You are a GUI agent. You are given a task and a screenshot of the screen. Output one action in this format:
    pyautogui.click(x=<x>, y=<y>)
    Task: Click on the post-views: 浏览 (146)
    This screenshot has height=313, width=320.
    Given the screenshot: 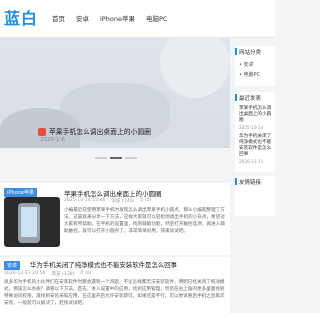 What is the action you would take?
    pyautogui.click(x=123, y=201)
    